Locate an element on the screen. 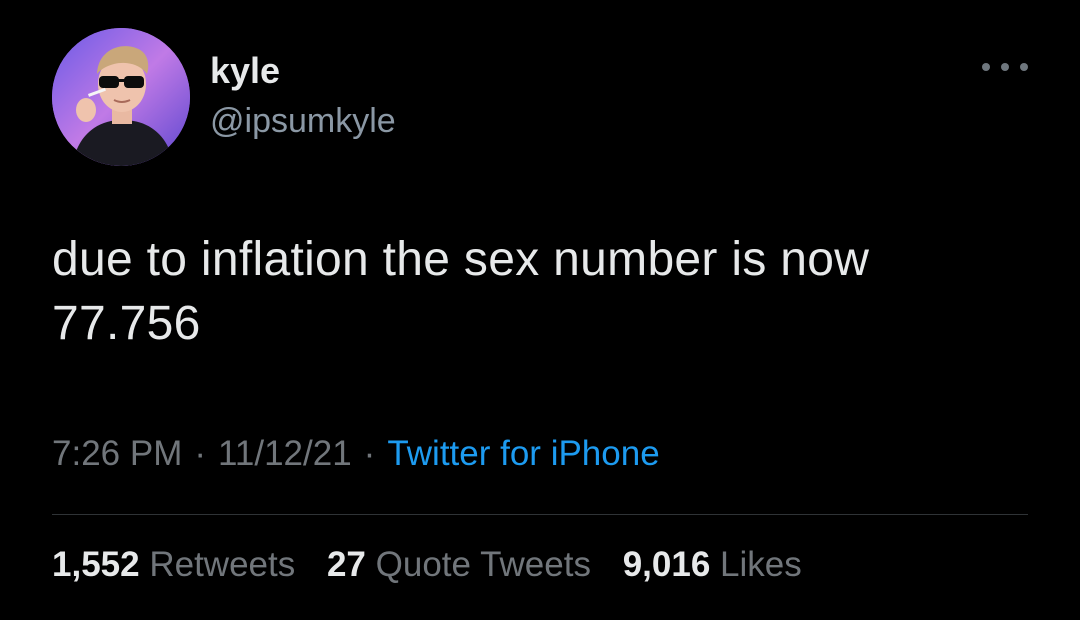  likes-stat: 9,016 Likes is located at coordinates (712, 564).